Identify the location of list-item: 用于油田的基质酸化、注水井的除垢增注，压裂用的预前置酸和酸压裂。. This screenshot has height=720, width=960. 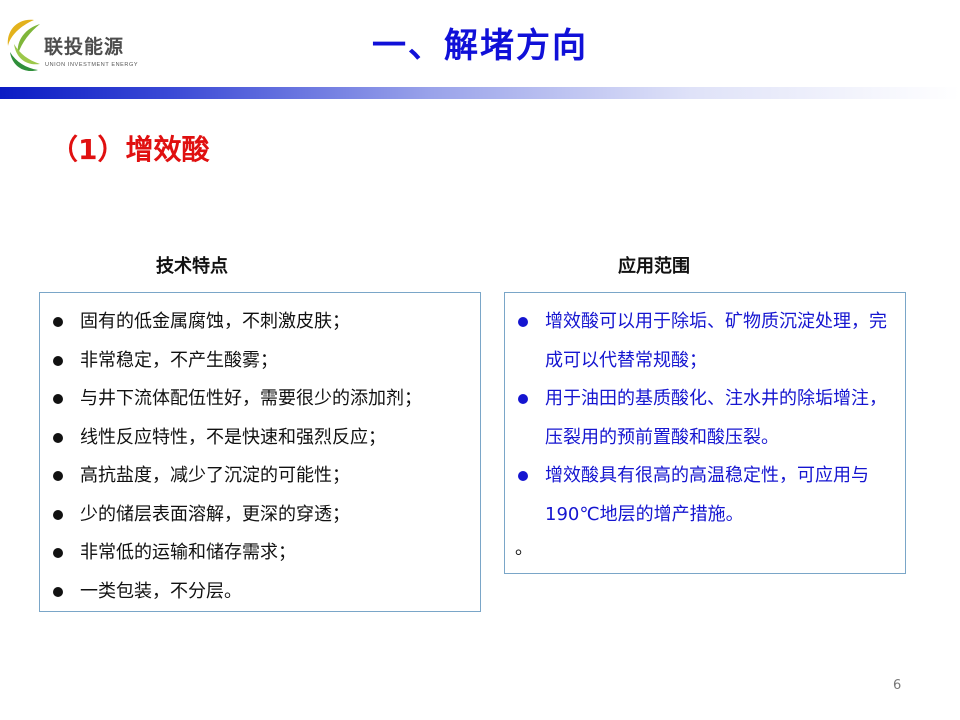
(709, 418).